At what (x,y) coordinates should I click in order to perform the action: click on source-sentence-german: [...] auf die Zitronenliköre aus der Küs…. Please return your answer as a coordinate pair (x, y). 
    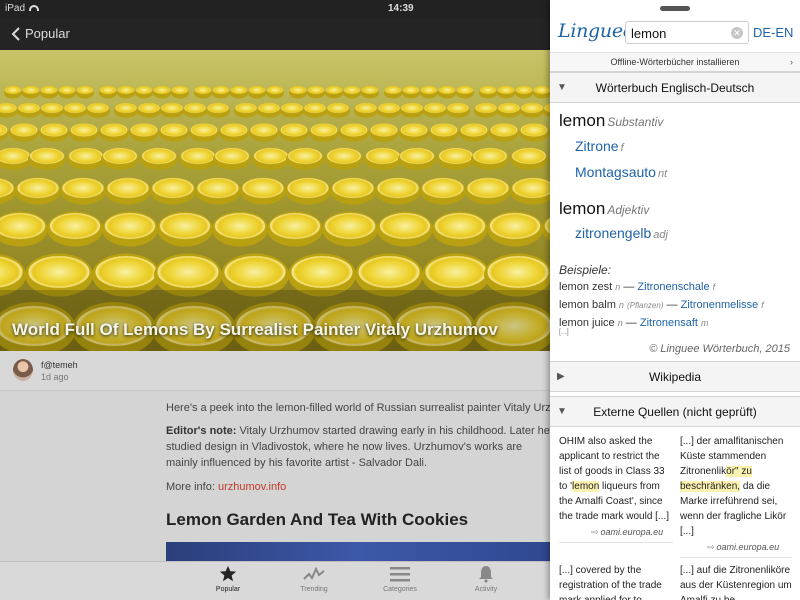
    Looking at the image, I should click on (736, 582).